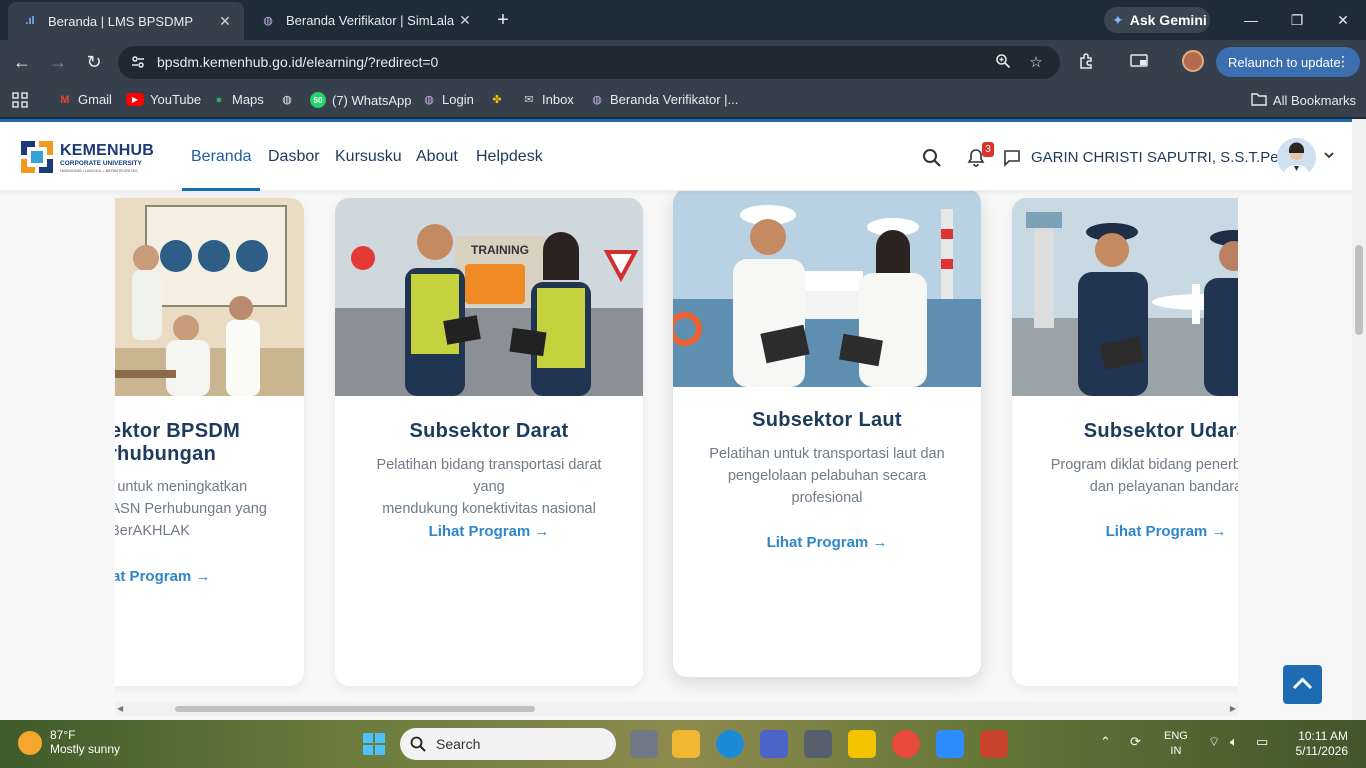 Image resolution: width=1366 pixels, height=768 pixels. I want to click on sticky-notes-icon, so click(862, 744).